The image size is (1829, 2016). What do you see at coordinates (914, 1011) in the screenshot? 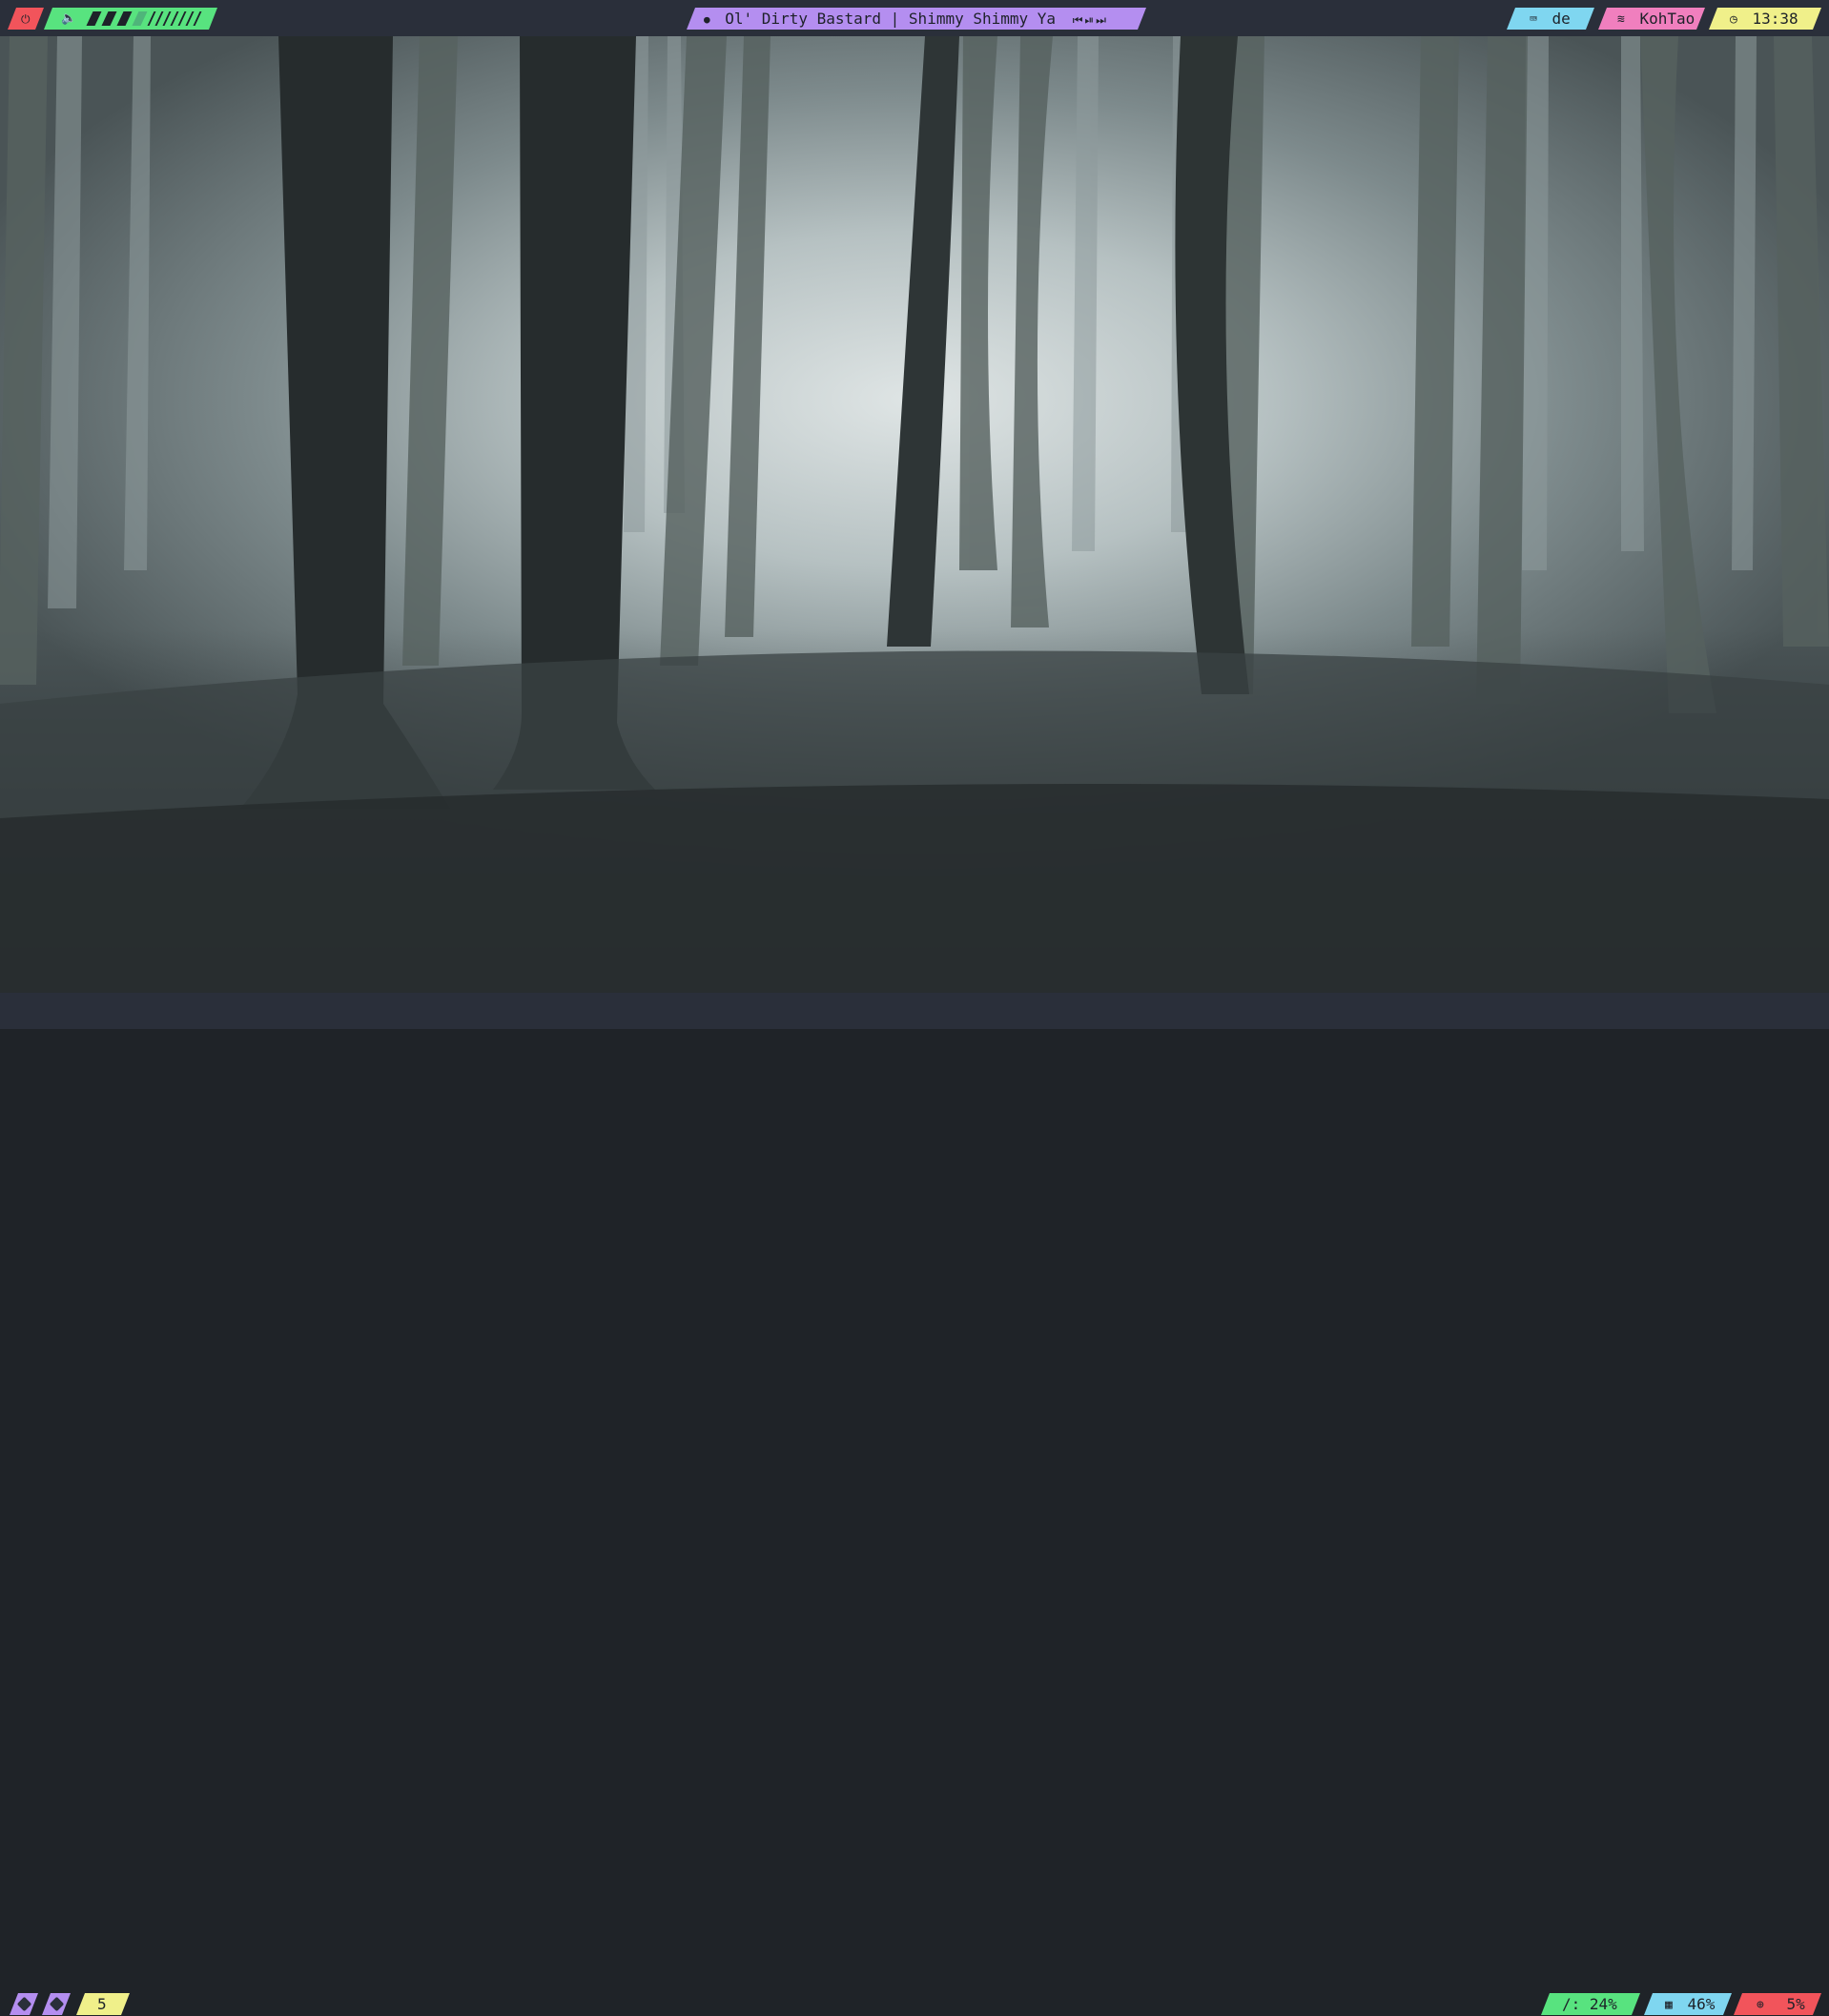
I see `bottom-status-bar: 5 /: 24% ▦ 46% ⊕ 5%` at bounding box center [914, 1011].